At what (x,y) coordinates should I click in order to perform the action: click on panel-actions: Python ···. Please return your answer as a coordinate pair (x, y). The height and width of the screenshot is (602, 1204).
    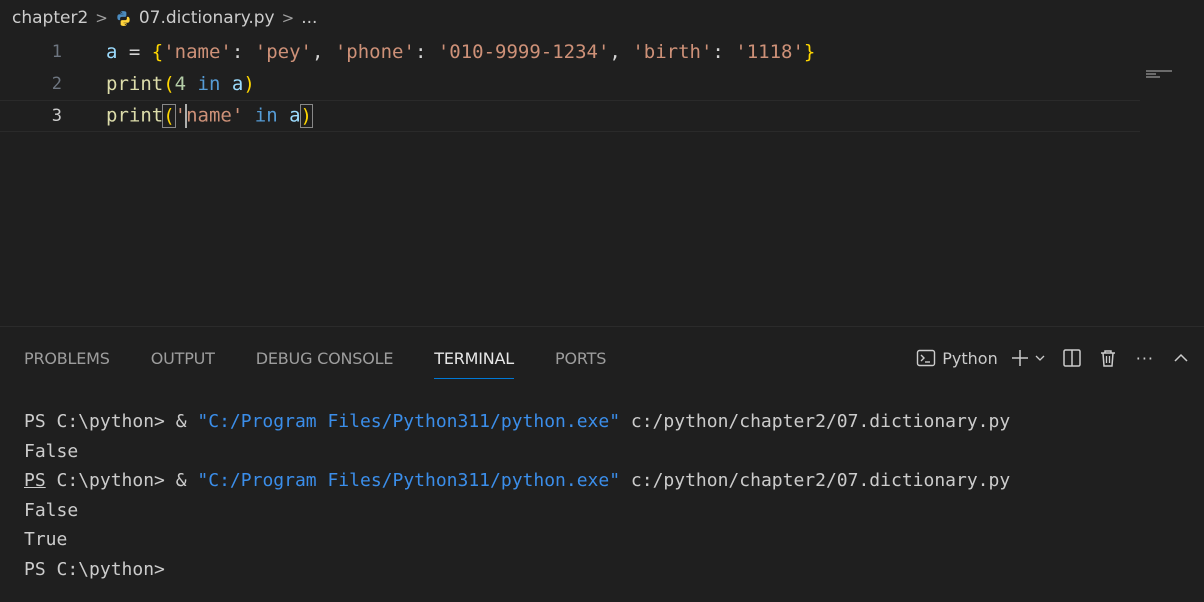
    Looking at the image, I should click on (1047, 358).